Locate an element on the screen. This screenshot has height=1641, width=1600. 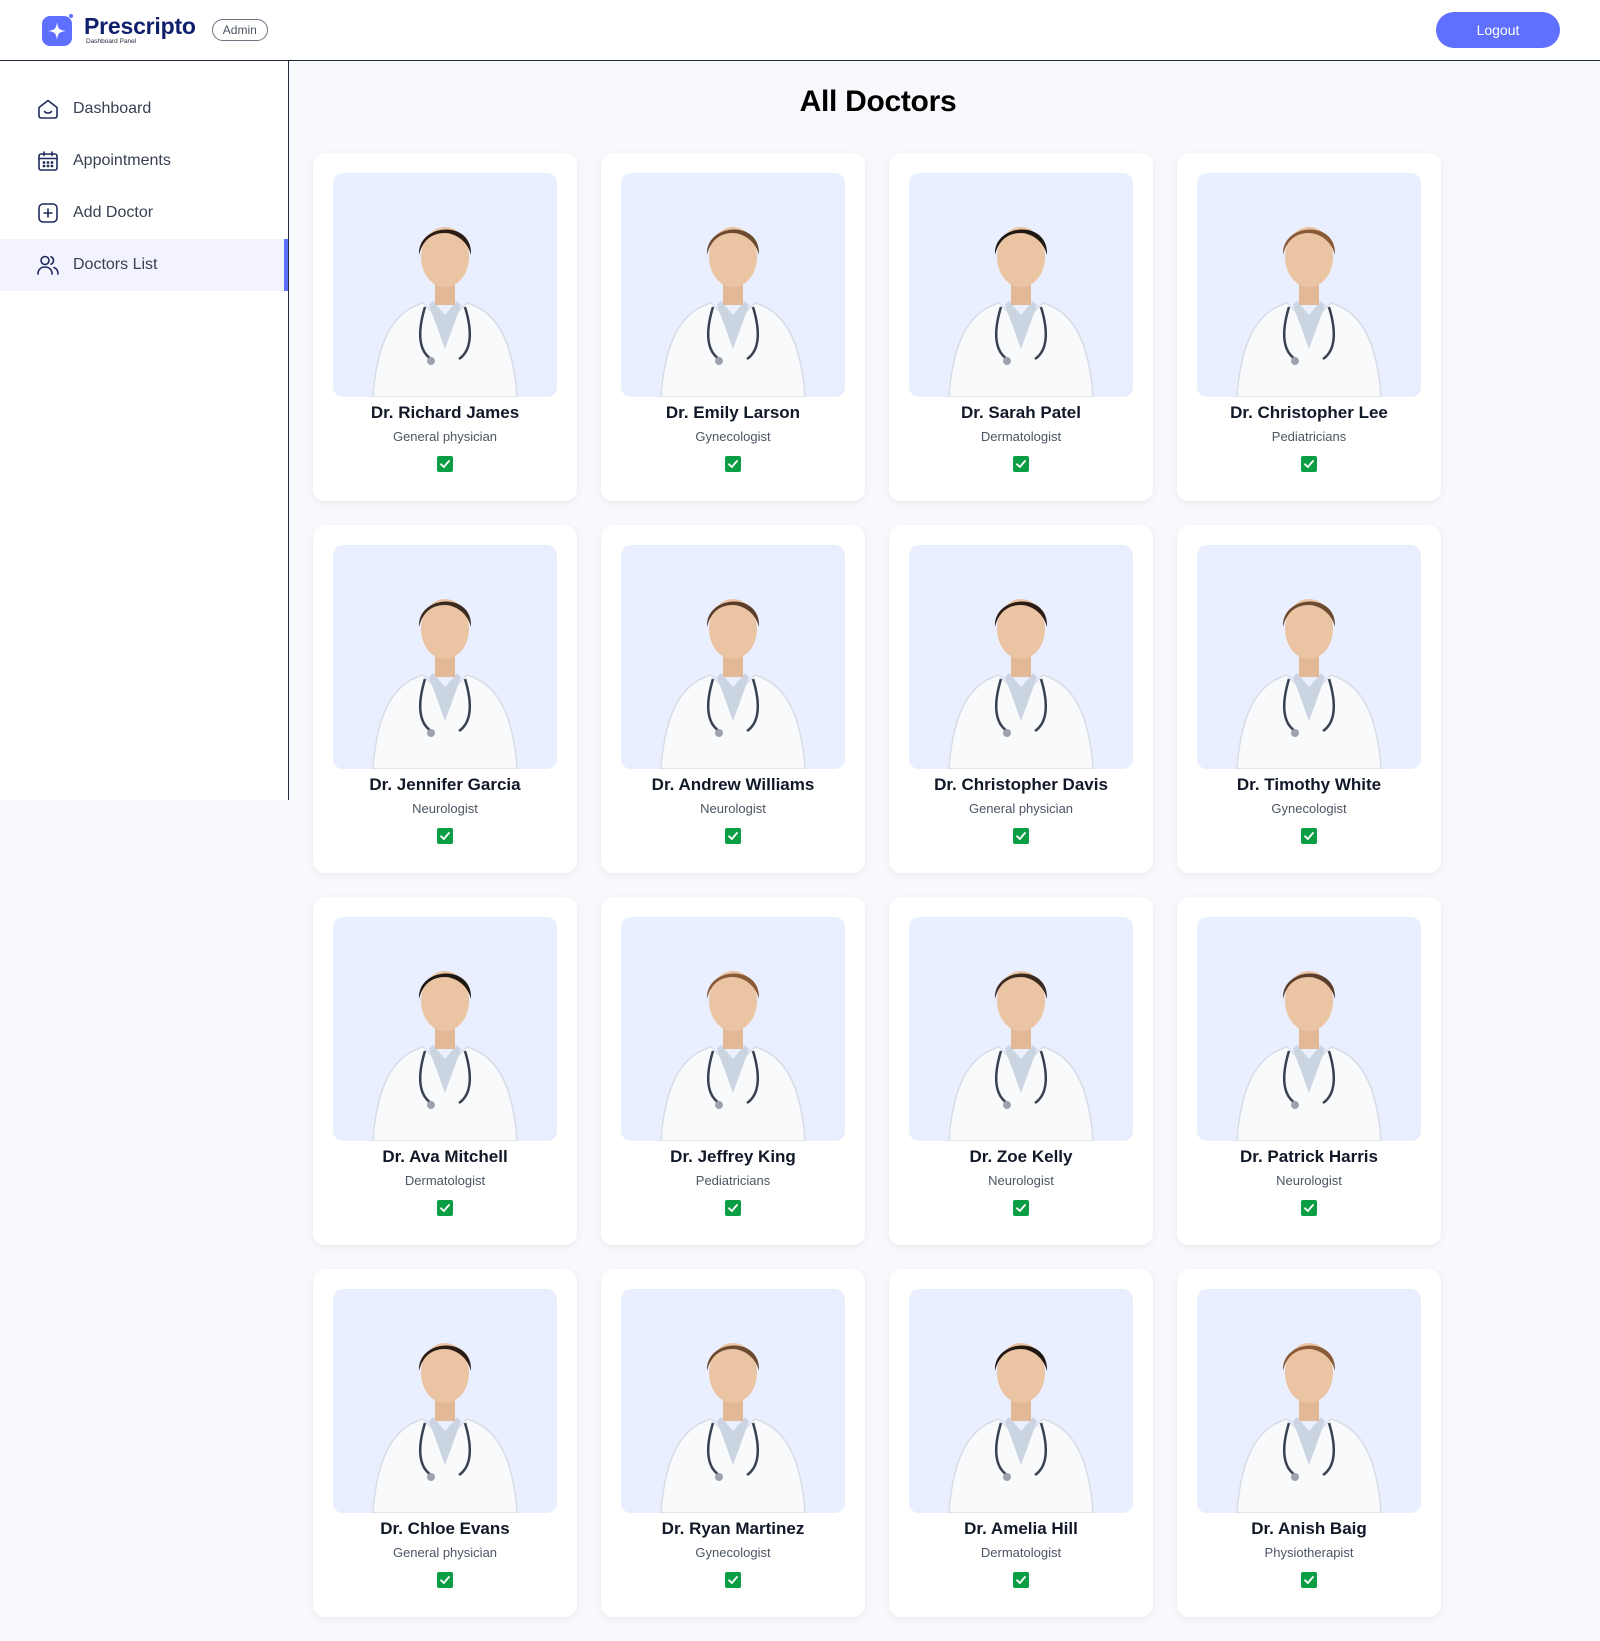
people-icon is located at coordinates (48, 265).